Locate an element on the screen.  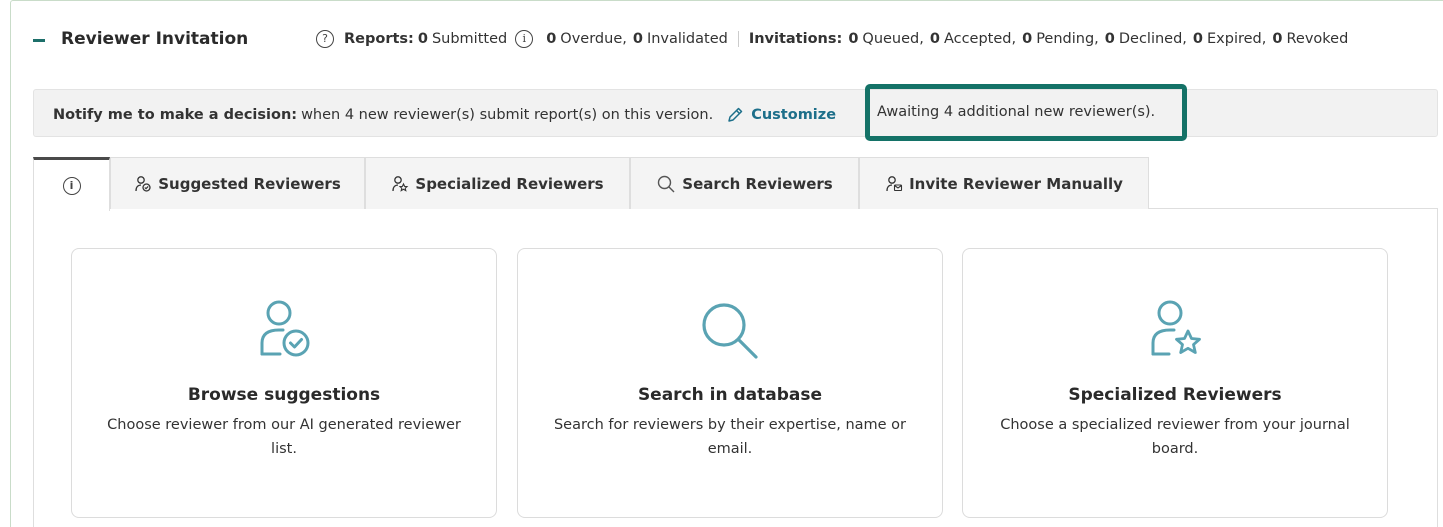
customize-link: Customize is located at coordinates (780, 115).